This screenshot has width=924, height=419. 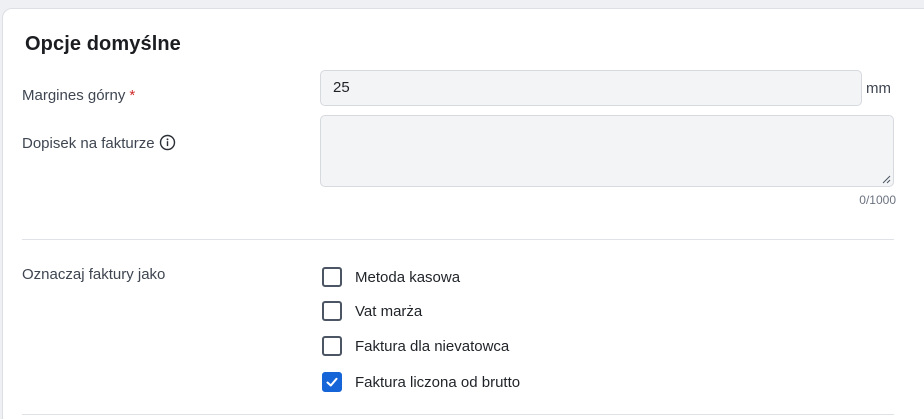 I want to click on option-gross-calculated: Faktura liczona od brutto, so click(x=421, y=382).